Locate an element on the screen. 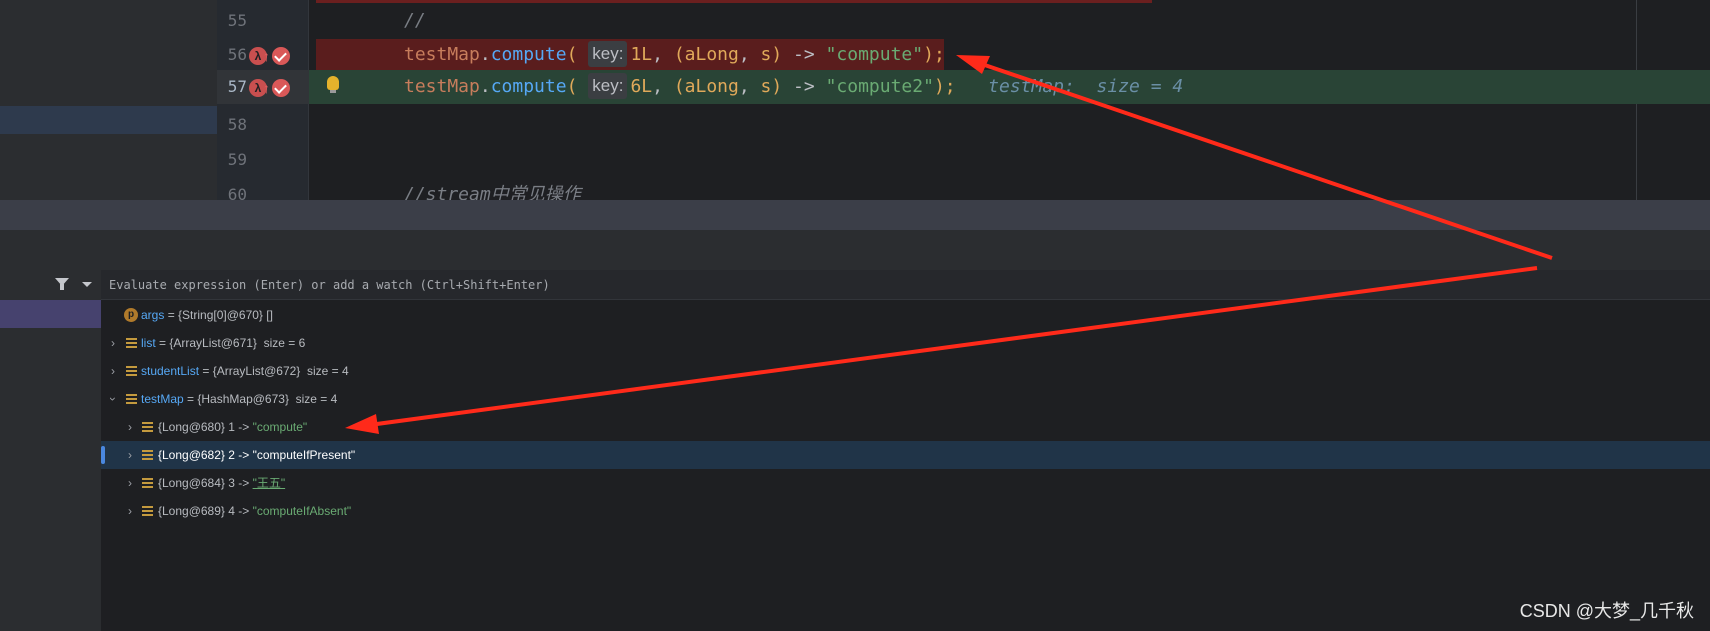 The height and width of the screenshot is (631, 1710). debug-toolbar-area is located at coordinates (855, 250).